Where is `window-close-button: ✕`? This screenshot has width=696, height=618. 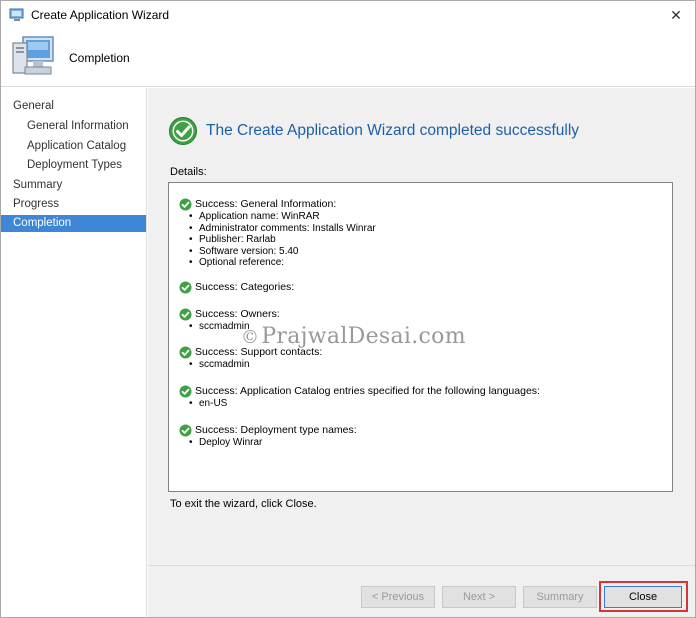 window-close-button: ✕ is located at coordinates (676, 15).